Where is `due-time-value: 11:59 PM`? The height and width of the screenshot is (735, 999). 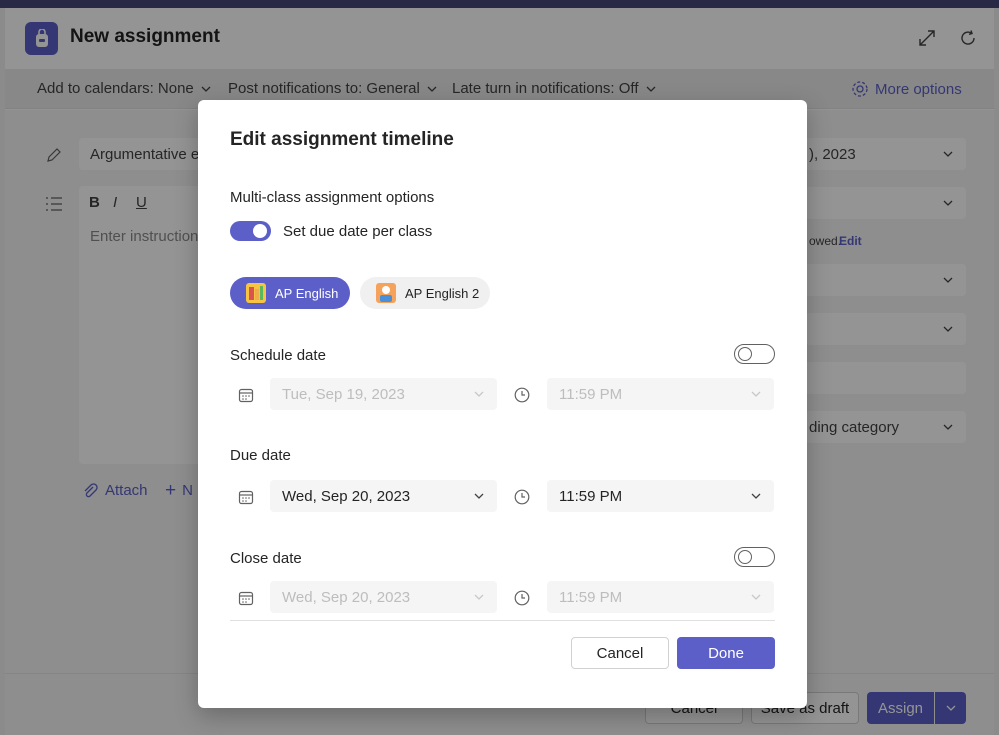 due-time-value: 11:59 PM is located at coordinates (591, 496).